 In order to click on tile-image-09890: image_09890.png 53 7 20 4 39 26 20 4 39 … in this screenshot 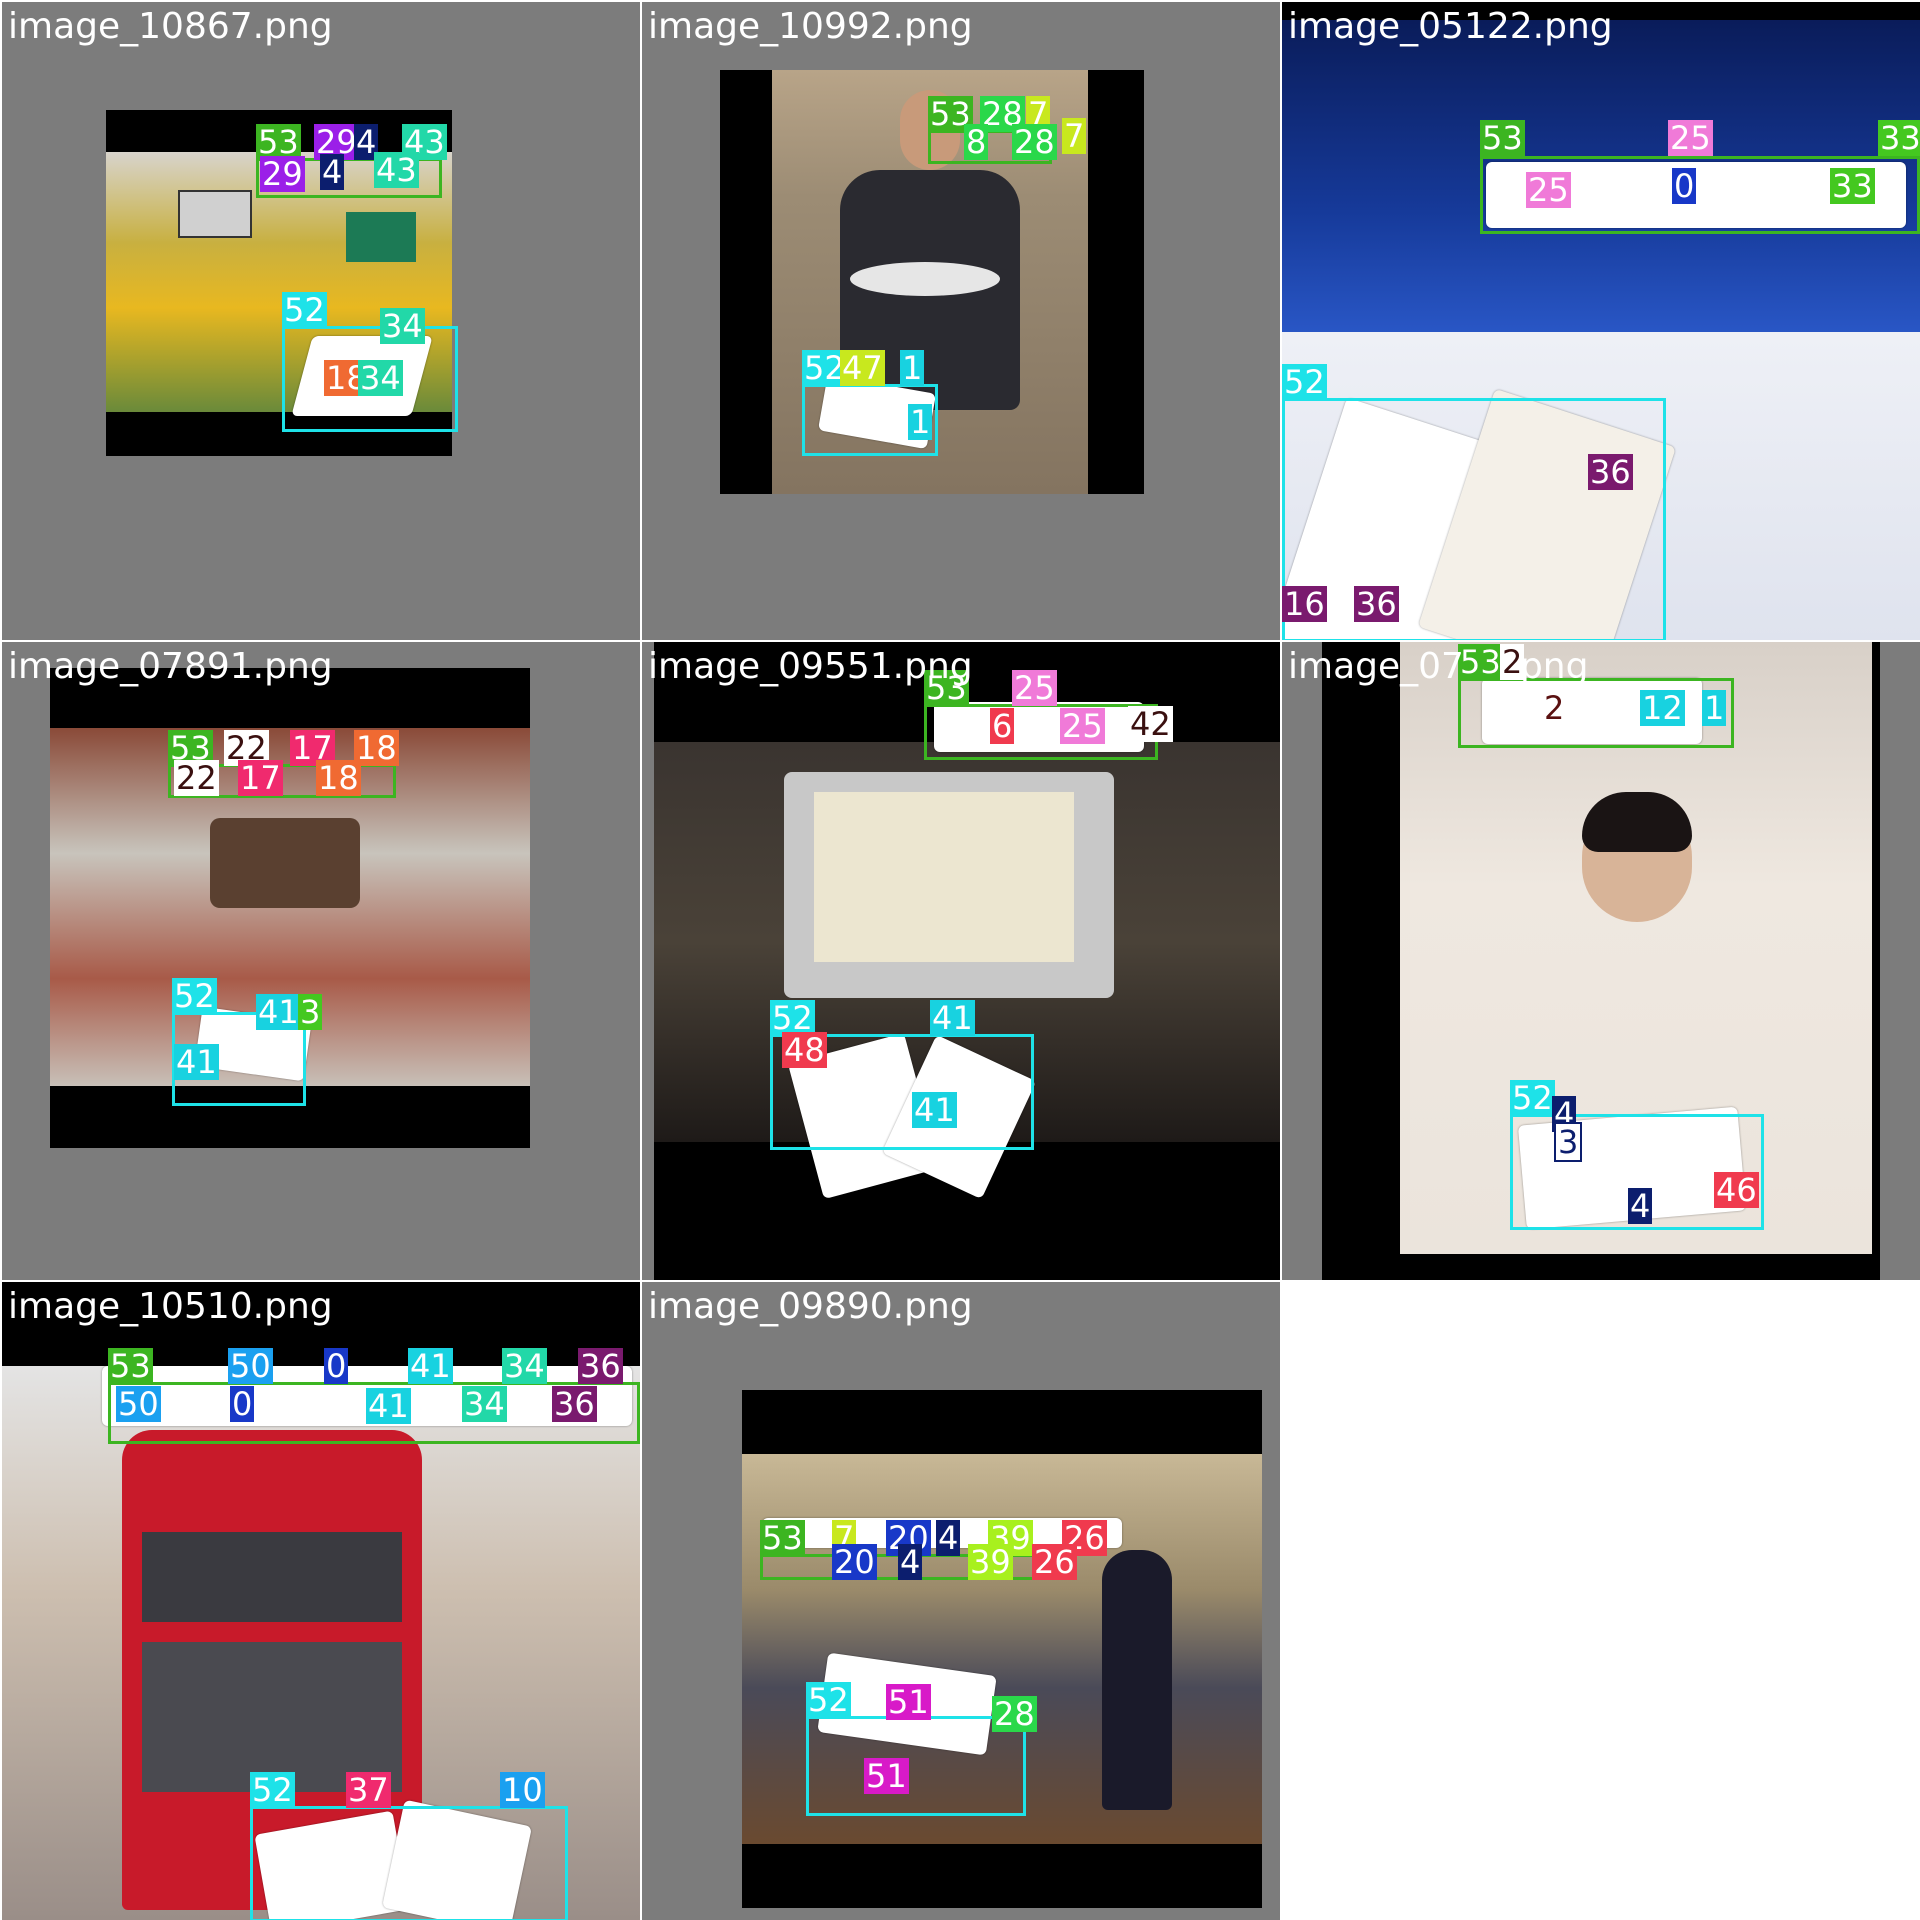, I will do `click(961, 1601)`.